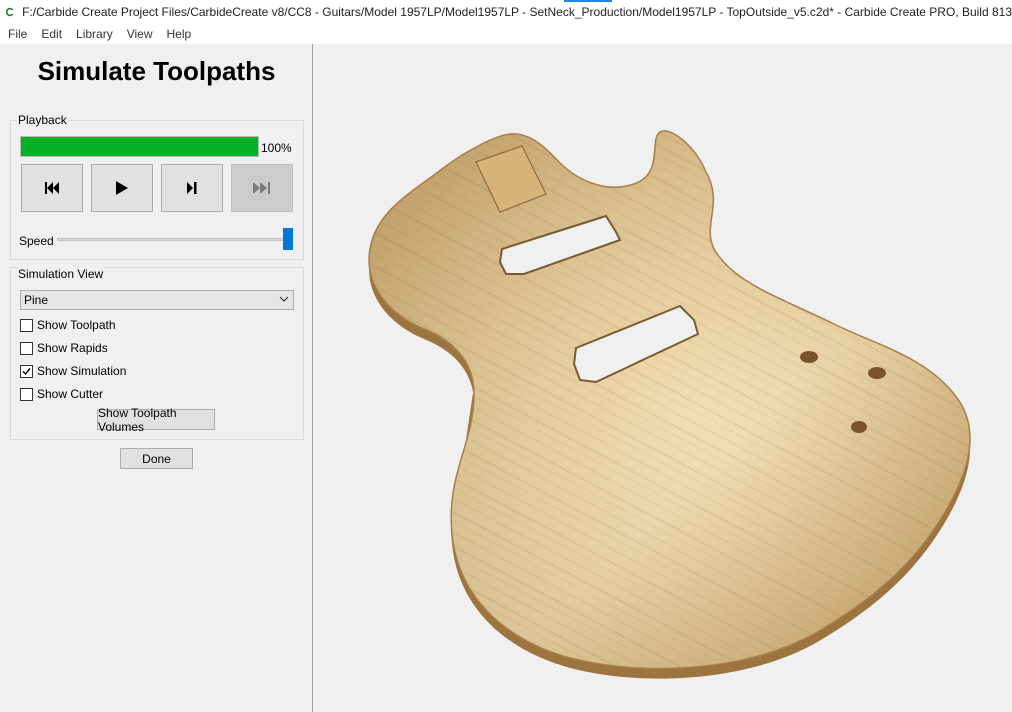 The image size is (1012, 712). Describe the element at coordinates (26, 394) in the screenshot. I see `show-cutter-checkbox` at that location.